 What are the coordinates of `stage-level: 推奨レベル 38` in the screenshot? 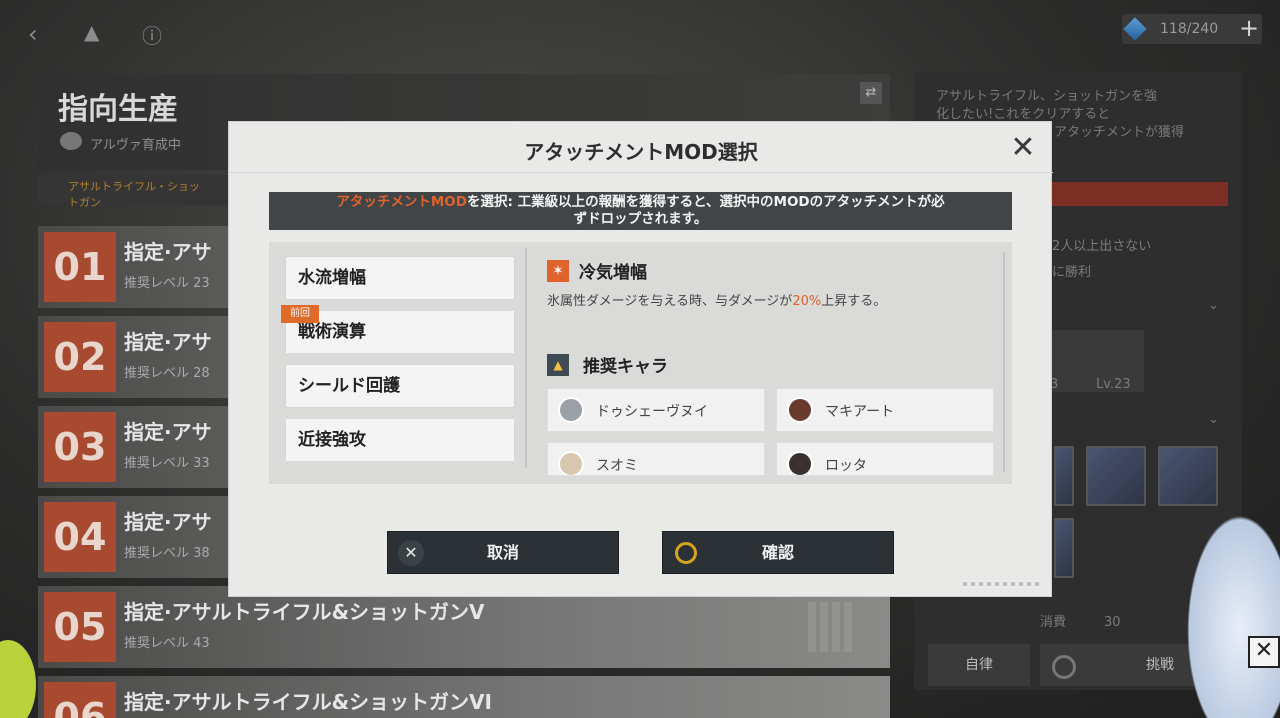 It's located at (167, 553).